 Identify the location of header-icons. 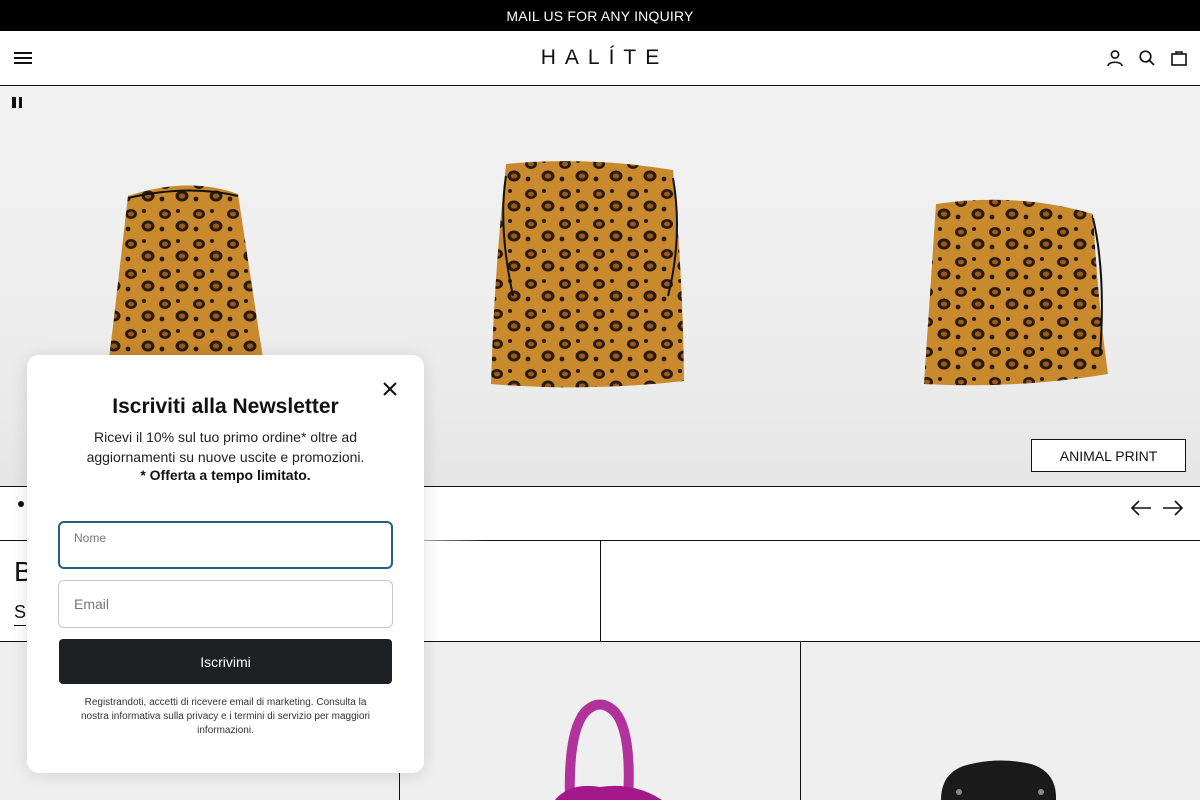
(1147, 58).